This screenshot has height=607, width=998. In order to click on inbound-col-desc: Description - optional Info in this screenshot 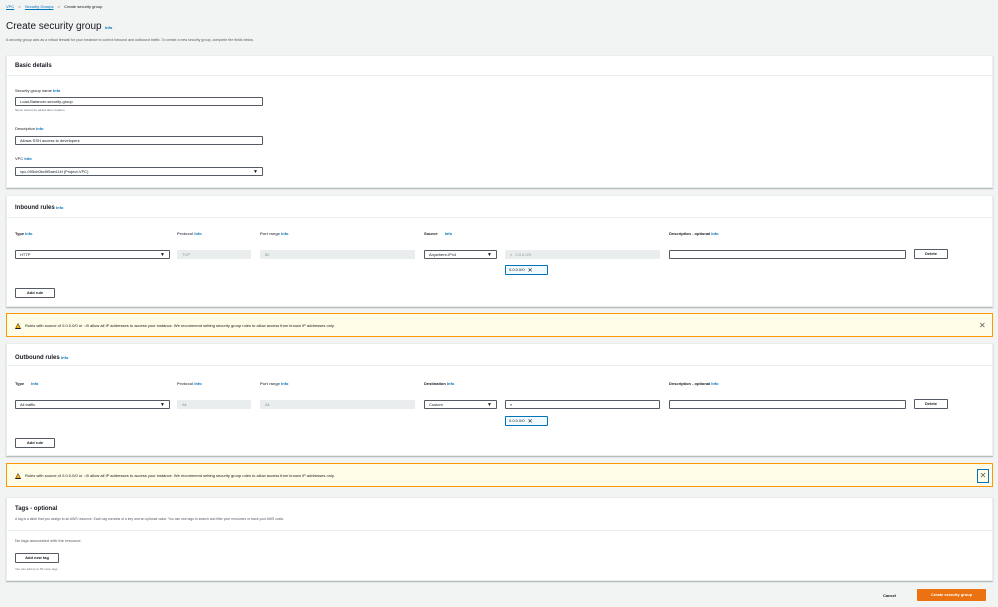, I will do `click(694, 233)`.